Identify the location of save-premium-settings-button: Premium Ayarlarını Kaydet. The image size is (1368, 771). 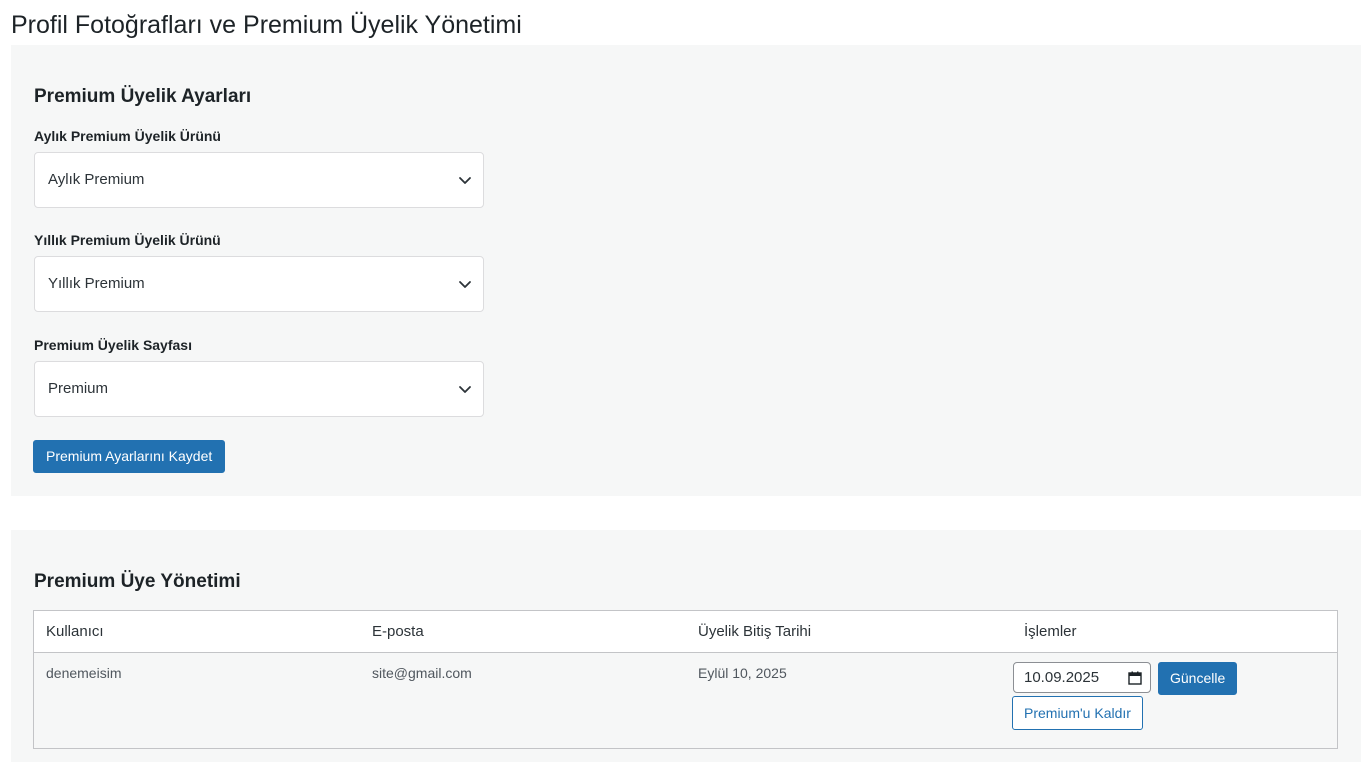
(129, 456).